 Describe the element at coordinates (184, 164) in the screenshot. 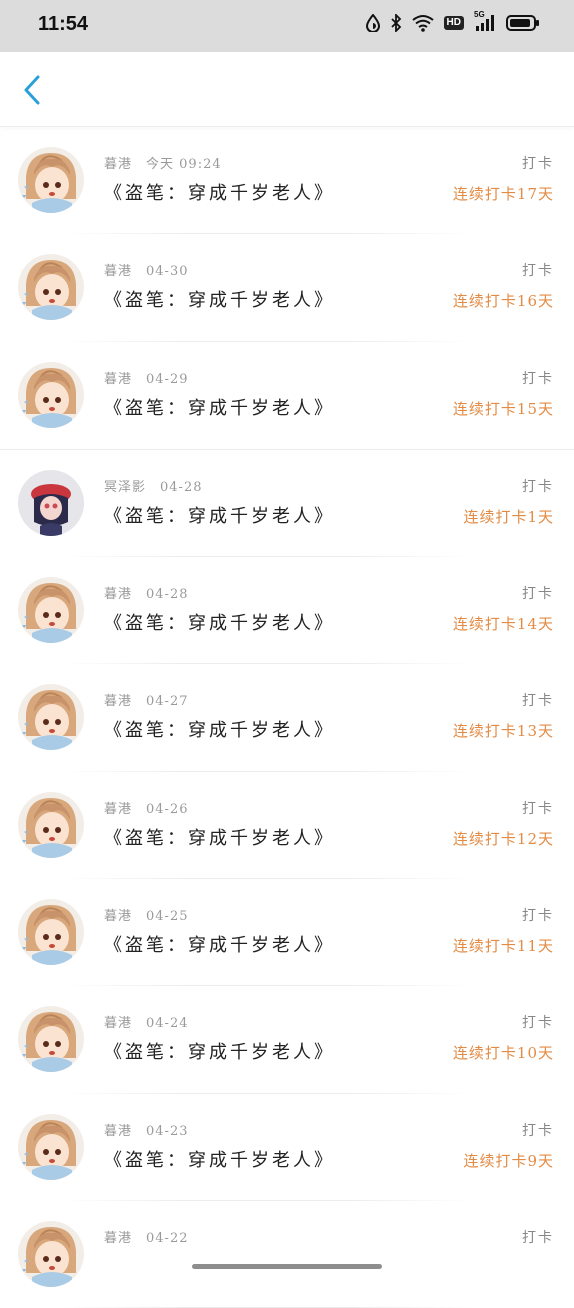

I see `post-date: 今天 09:24` at that location.